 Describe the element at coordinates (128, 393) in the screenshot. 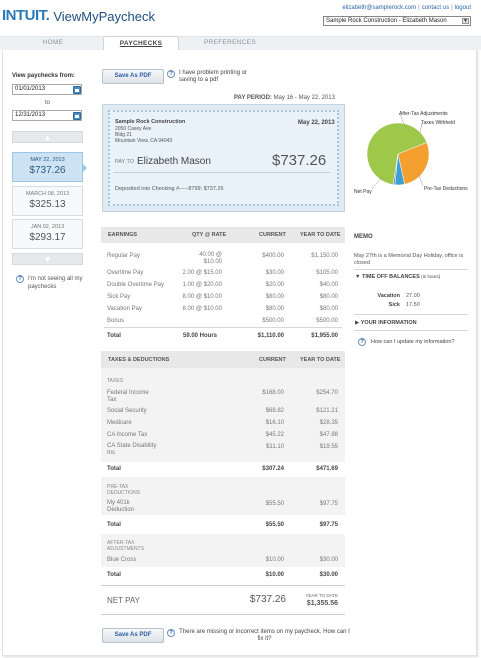

I see `tax-name-line: Federal Income` at that location.